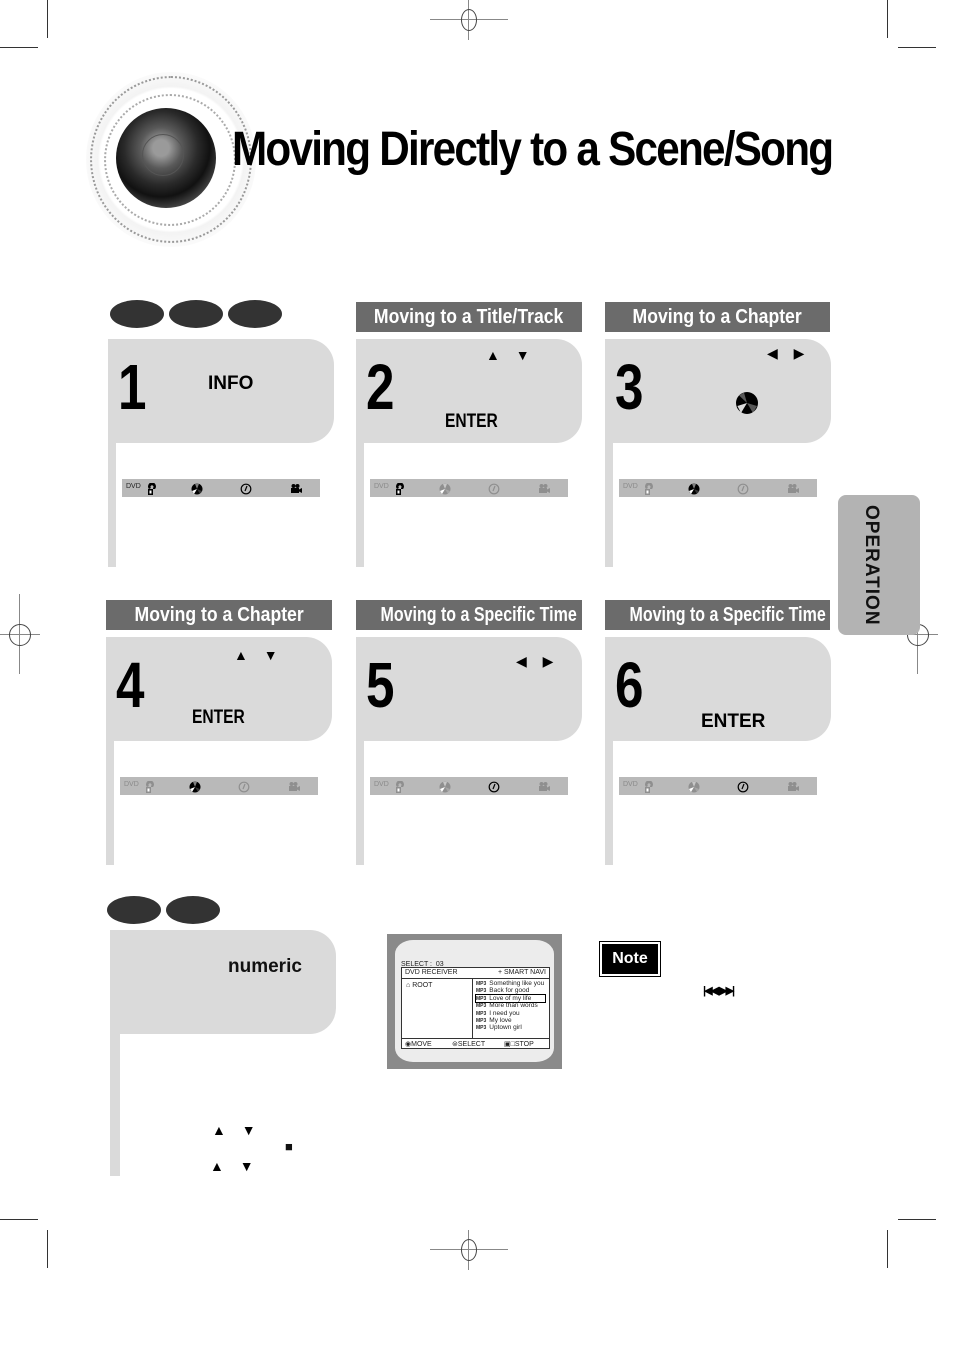  What do you see at coordinates (469, 317) in the screenshot?
I see `section-header-title-track: Moving to a Title/Track` at bounding box center [469, 317].